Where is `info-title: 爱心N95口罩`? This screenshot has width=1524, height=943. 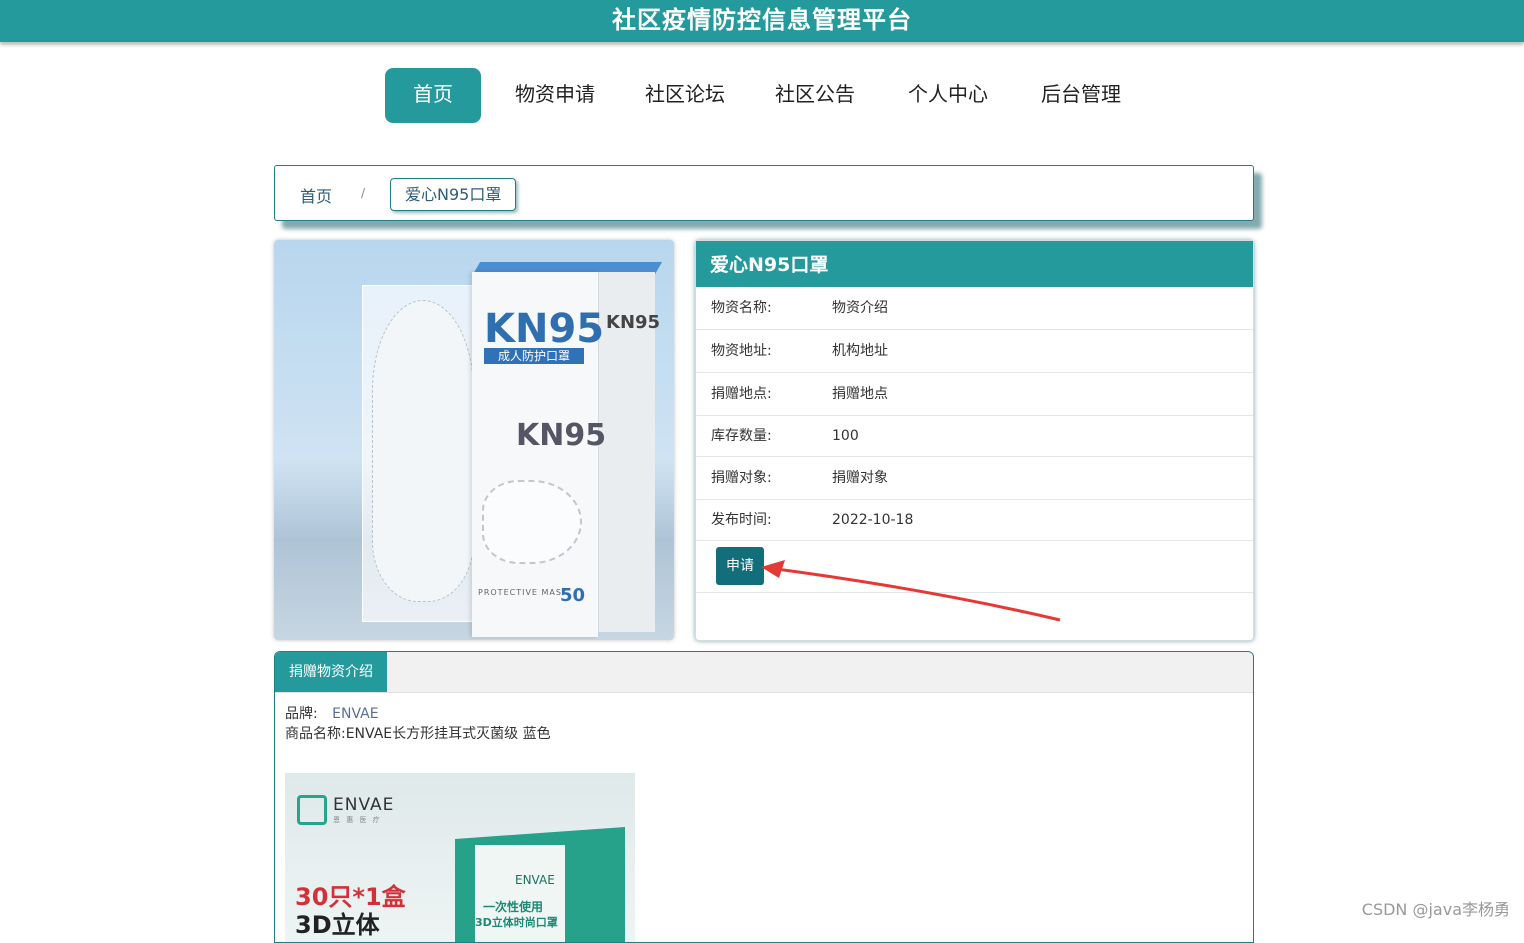 info-title: 爱心N95口罩 is located at coordinates (974, 264).